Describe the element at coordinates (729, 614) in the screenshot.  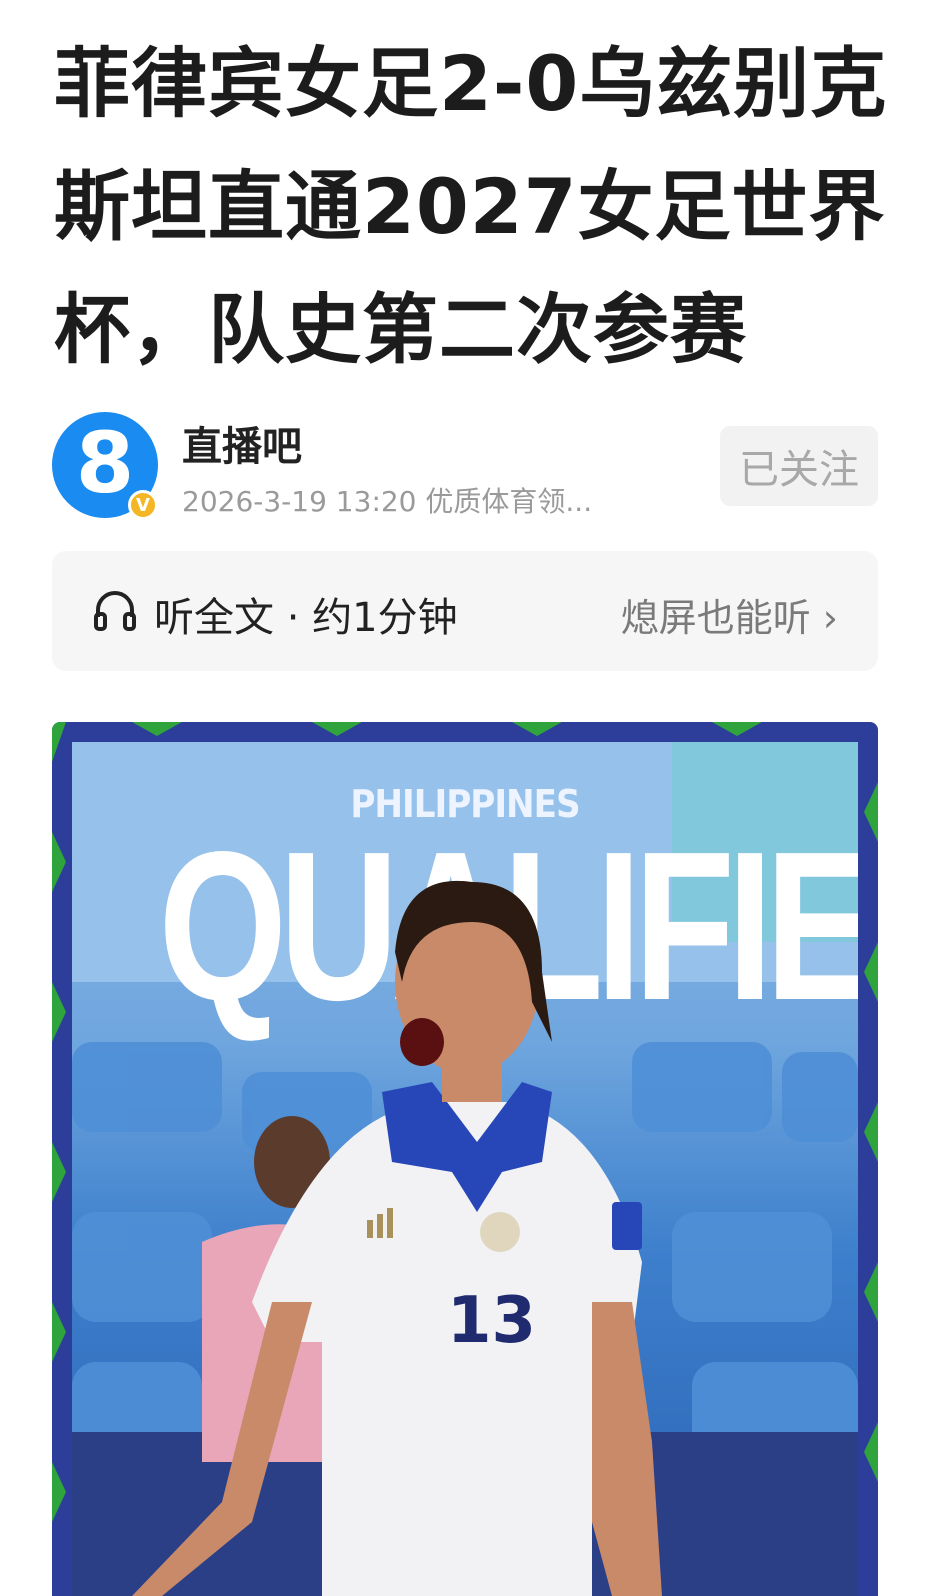
I see `screen-off-listen-link: 熄屏也能听 ›` at that location.